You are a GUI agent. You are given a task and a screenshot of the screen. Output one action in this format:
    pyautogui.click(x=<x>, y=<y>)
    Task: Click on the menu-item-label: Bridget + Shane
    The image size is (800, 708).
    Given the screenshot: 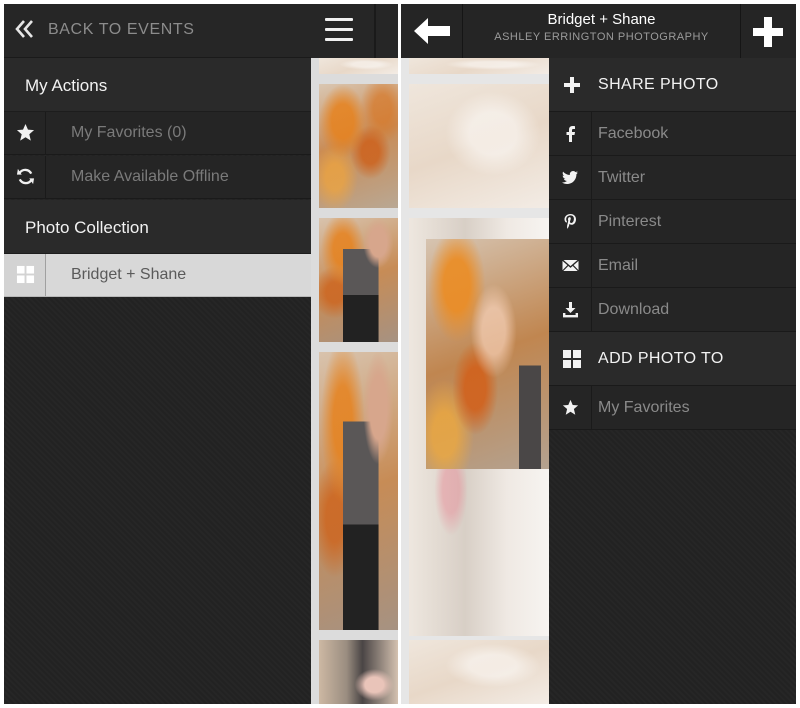 What is the action you would take?
    pyautogui.click(x=129, y=274)
    